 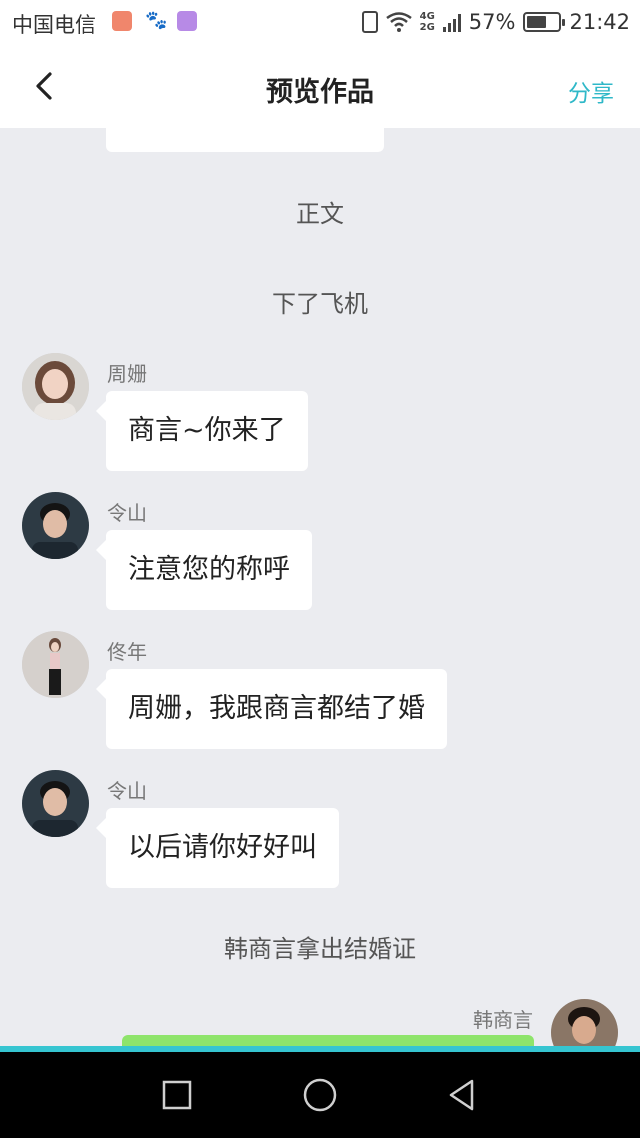 What do you see at coordinates (217, 848) in the screenshot?
I see `message-bubble: 以后请你好好叫` at bounding box center [217, 848].